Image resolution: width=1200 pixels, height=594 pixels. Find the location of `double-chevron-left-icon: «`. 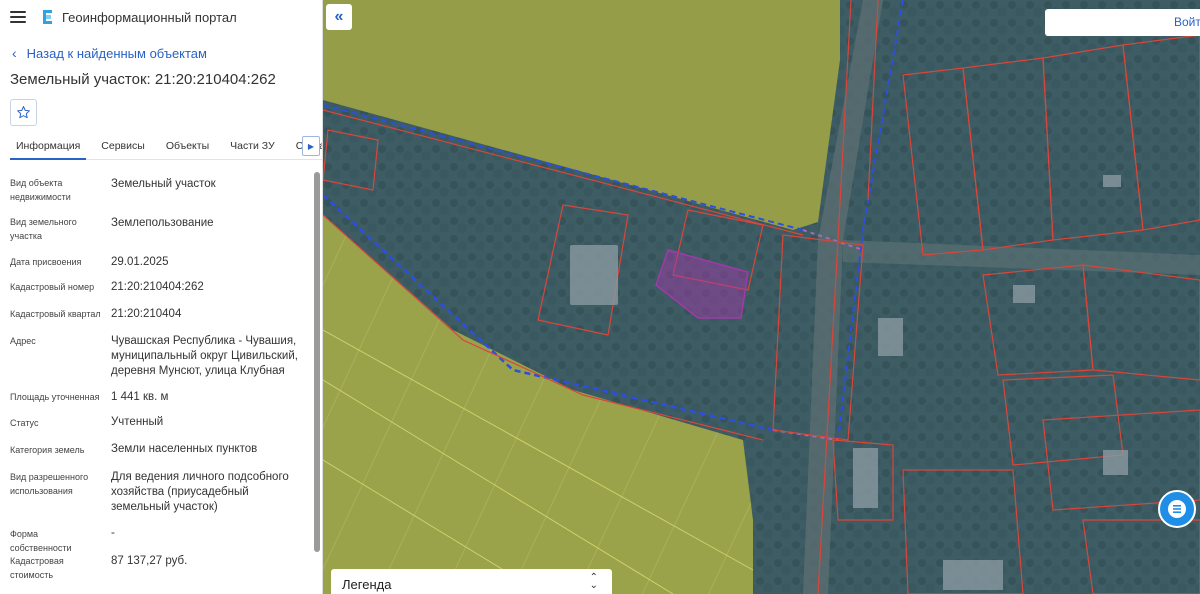

double-chevron-left-icon: « is located at coordinates (339, 16).